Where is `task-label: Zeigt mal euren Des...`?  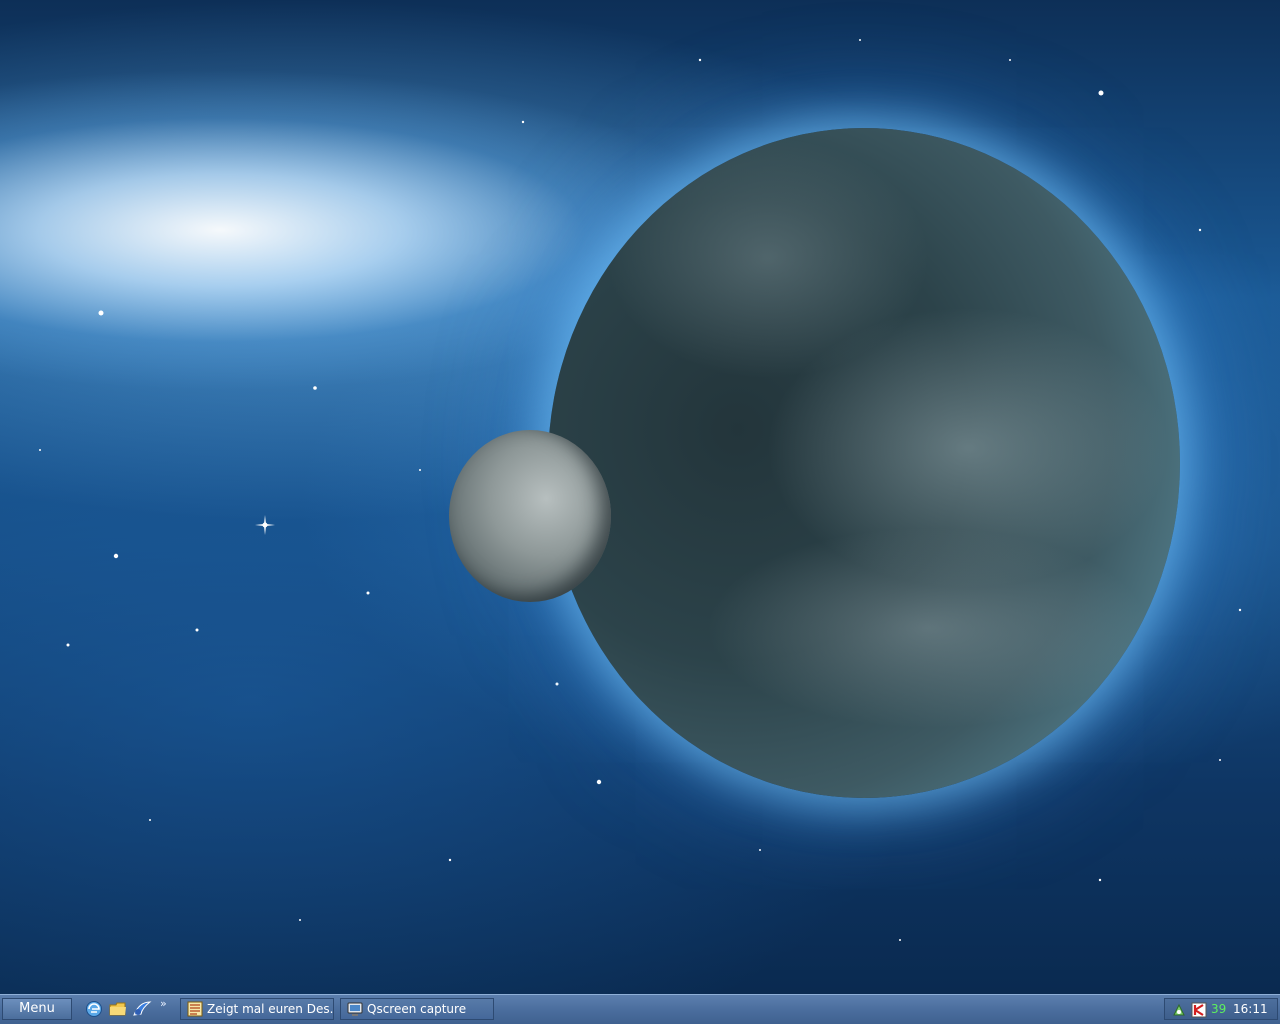 task-label: Zeigt mal euren Des... is located at coordinates (270, 1009).